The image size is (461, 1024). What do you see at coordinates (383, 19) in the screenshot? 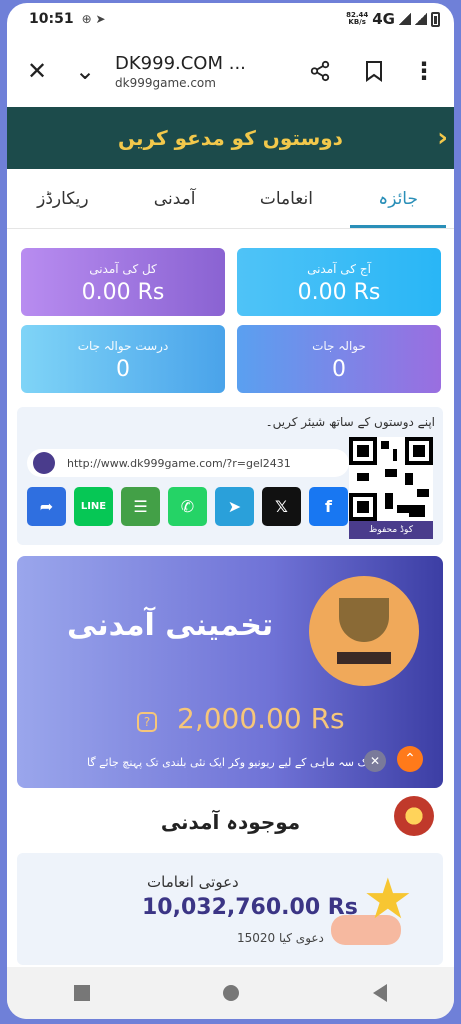
I see `network-type: 4G` at bounding box center [383, 19].